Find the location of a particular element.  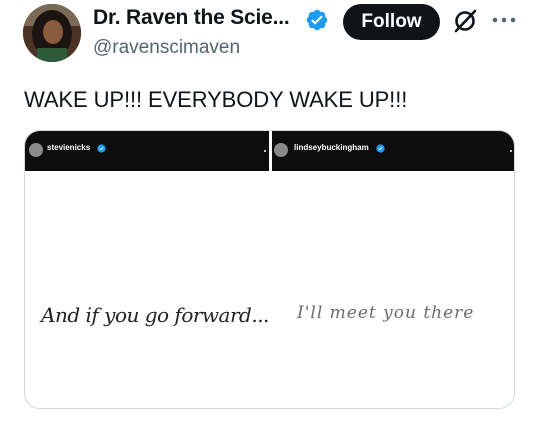

author-avatar is located at coordinates (52, 33).